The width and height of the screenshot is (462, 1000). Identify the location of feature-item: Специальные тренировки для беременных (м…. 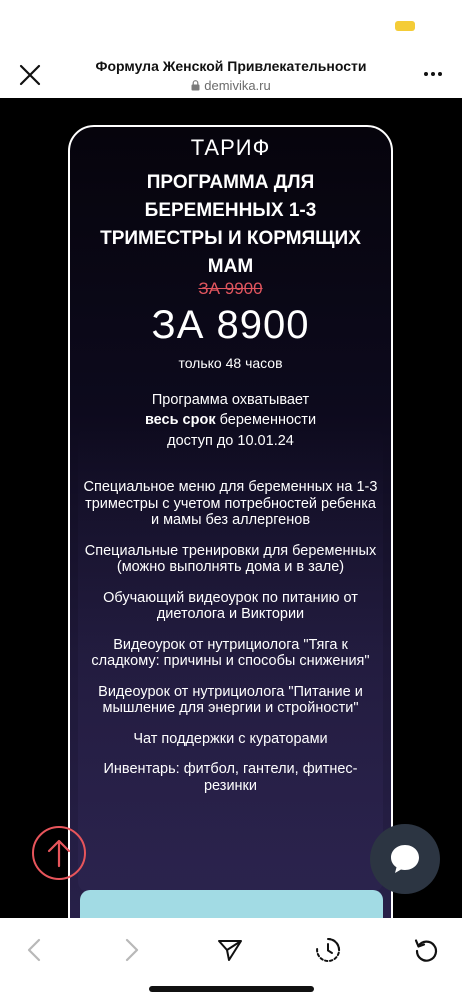
(230, 559).